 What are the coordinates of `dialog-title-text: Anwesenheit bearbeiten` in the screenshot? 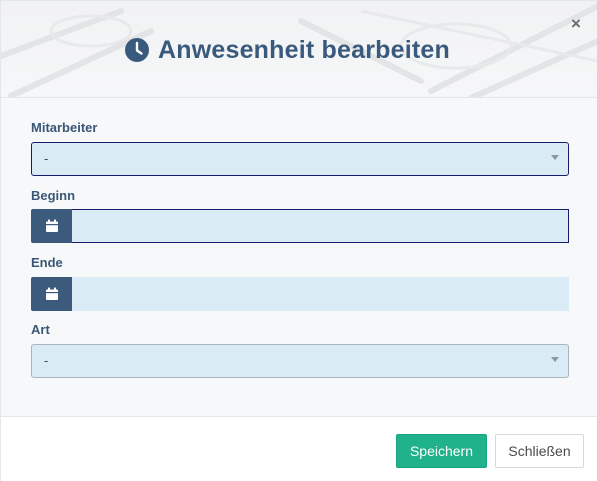 It's located at (304, 49).